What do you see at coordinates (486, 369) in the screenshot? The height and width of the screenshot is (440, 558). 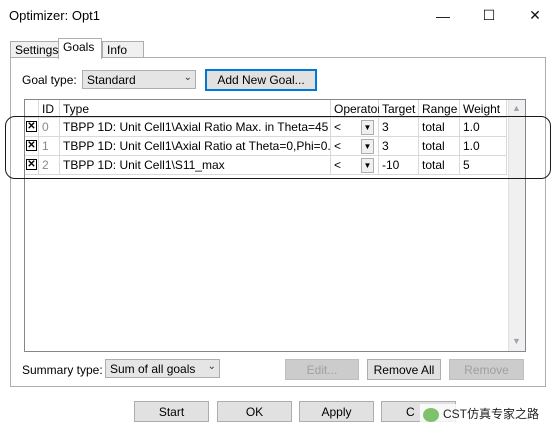 I see `remove-button: Remove` at bounding box center [486, 369].